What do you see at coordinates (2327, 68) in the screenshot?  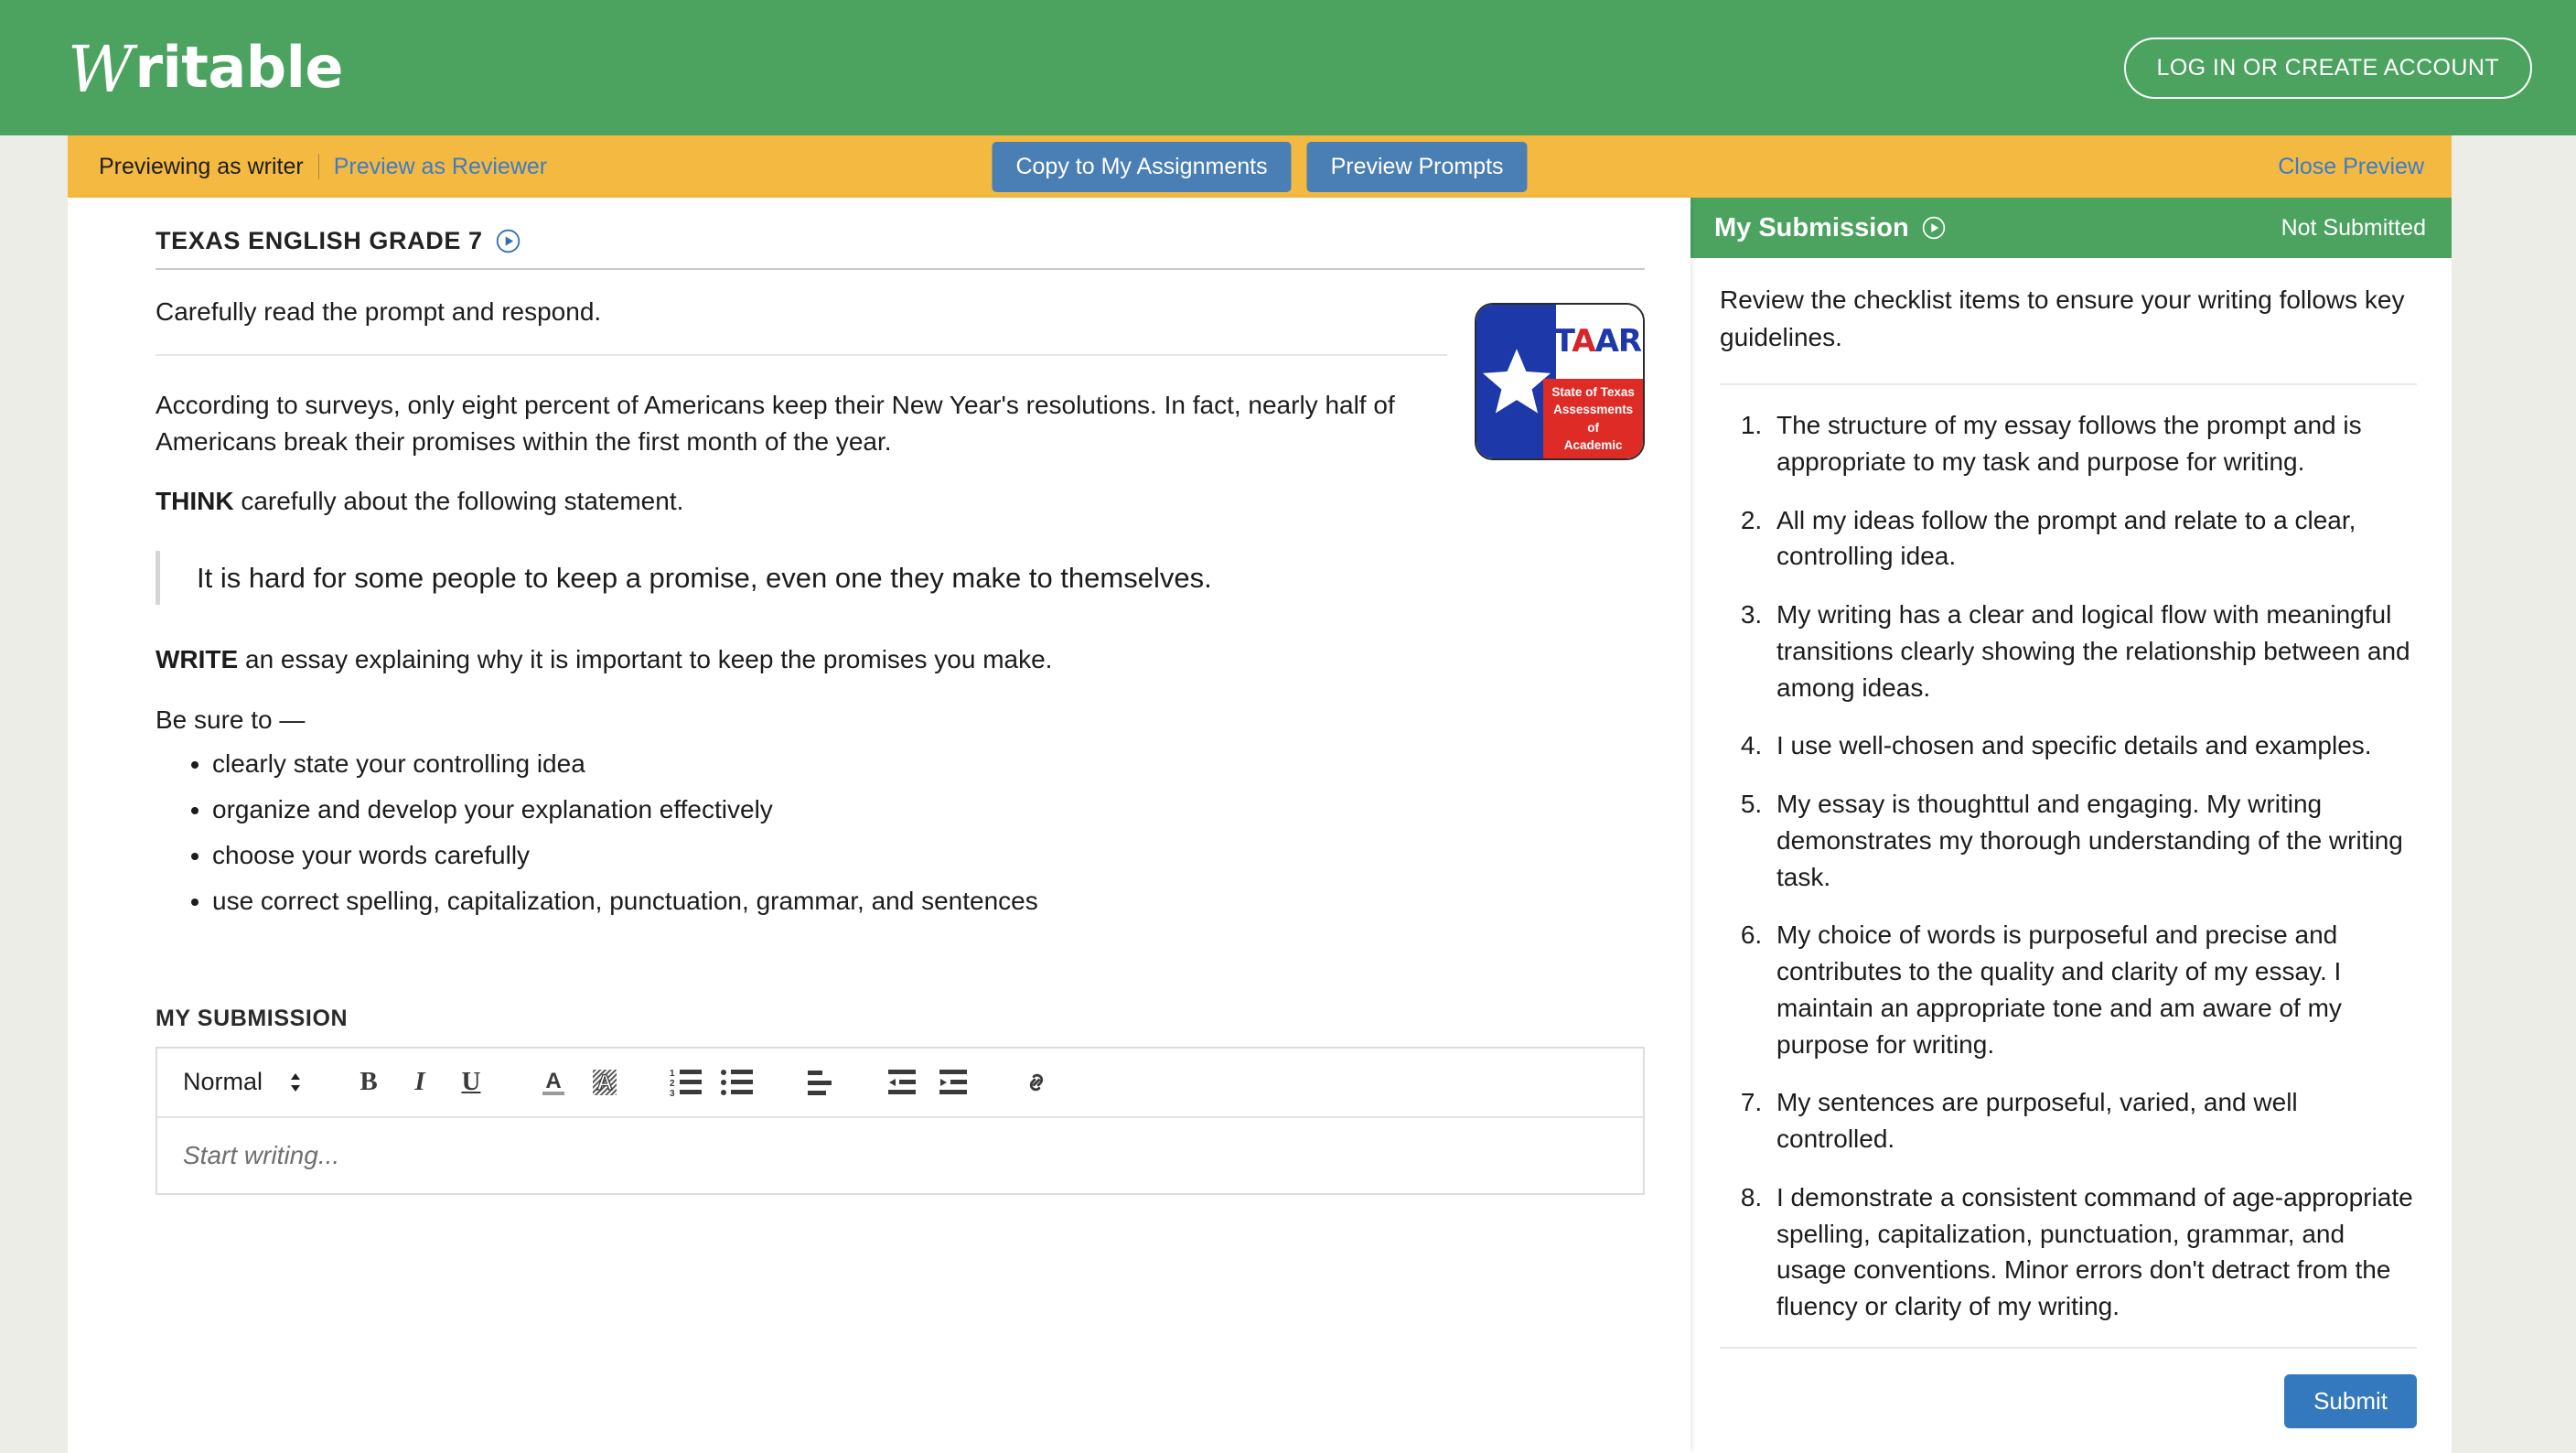 I see `login-or-create-account-button: LOG IN OR CREATE ACCOUNT` at bounding box center [2327, 68].